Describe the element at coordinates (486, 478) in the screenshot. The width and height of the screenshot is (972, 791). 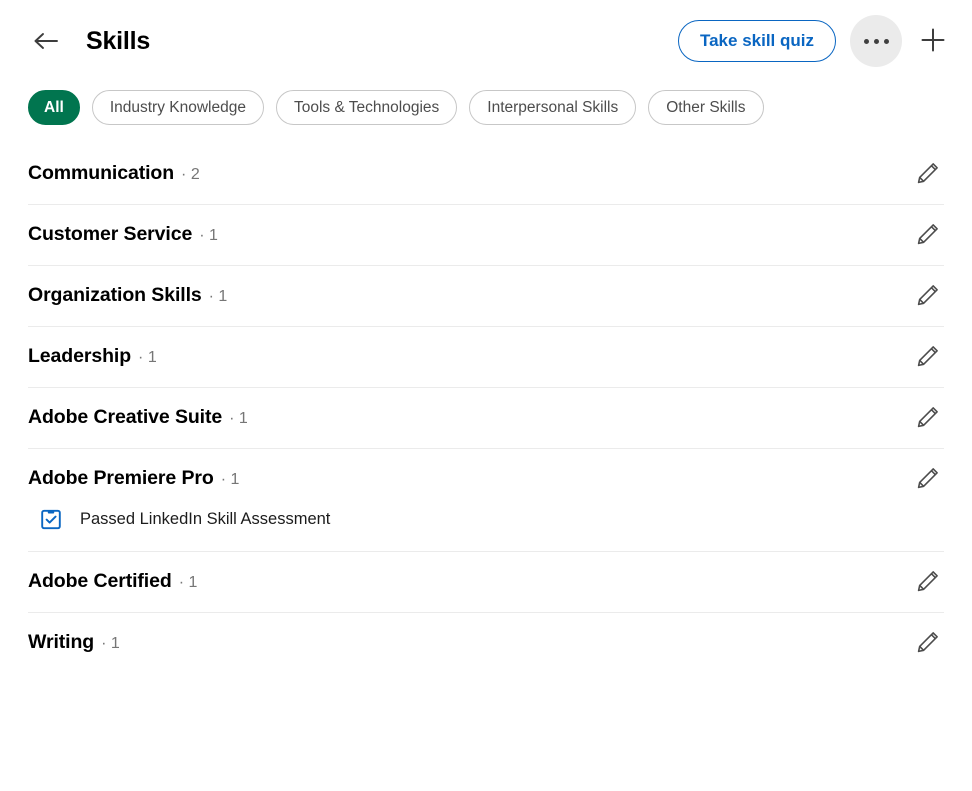
I see `skill-title-line: Adobe Premiere Pro · 1` at that location.